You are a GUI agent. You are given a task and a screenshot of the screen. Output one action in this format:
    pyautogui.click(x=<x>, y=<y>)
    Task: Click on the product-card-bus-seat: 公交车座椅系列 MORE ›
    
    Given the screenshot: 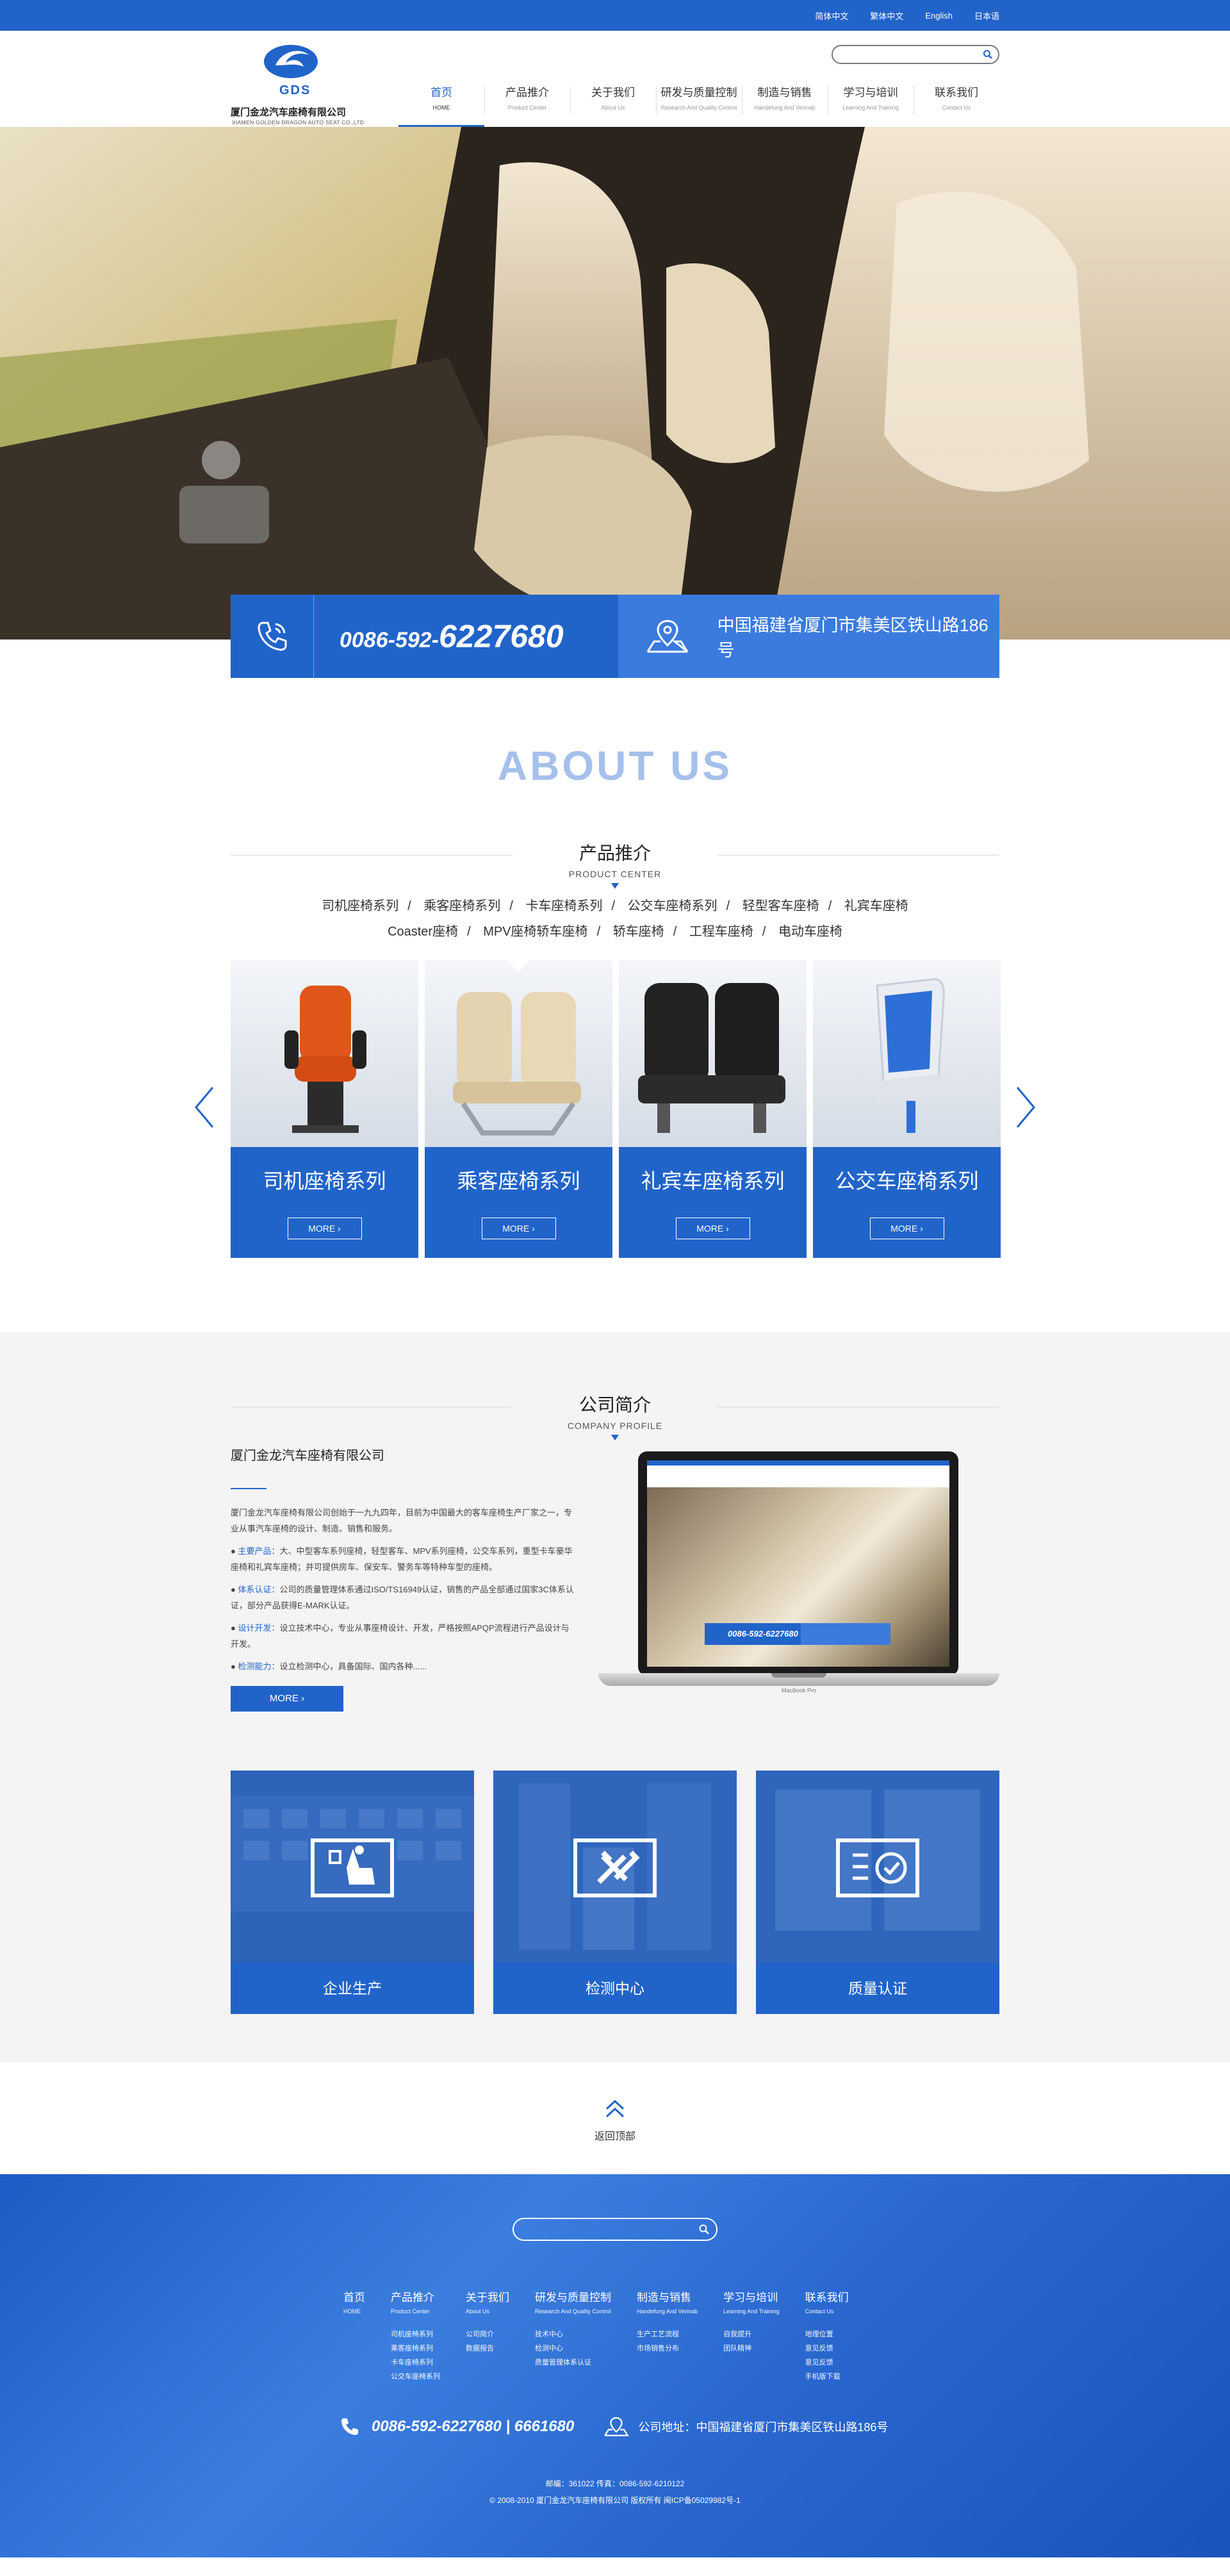 What is the action you would take?
    pyautogui.click(x=907, y=1109)
    